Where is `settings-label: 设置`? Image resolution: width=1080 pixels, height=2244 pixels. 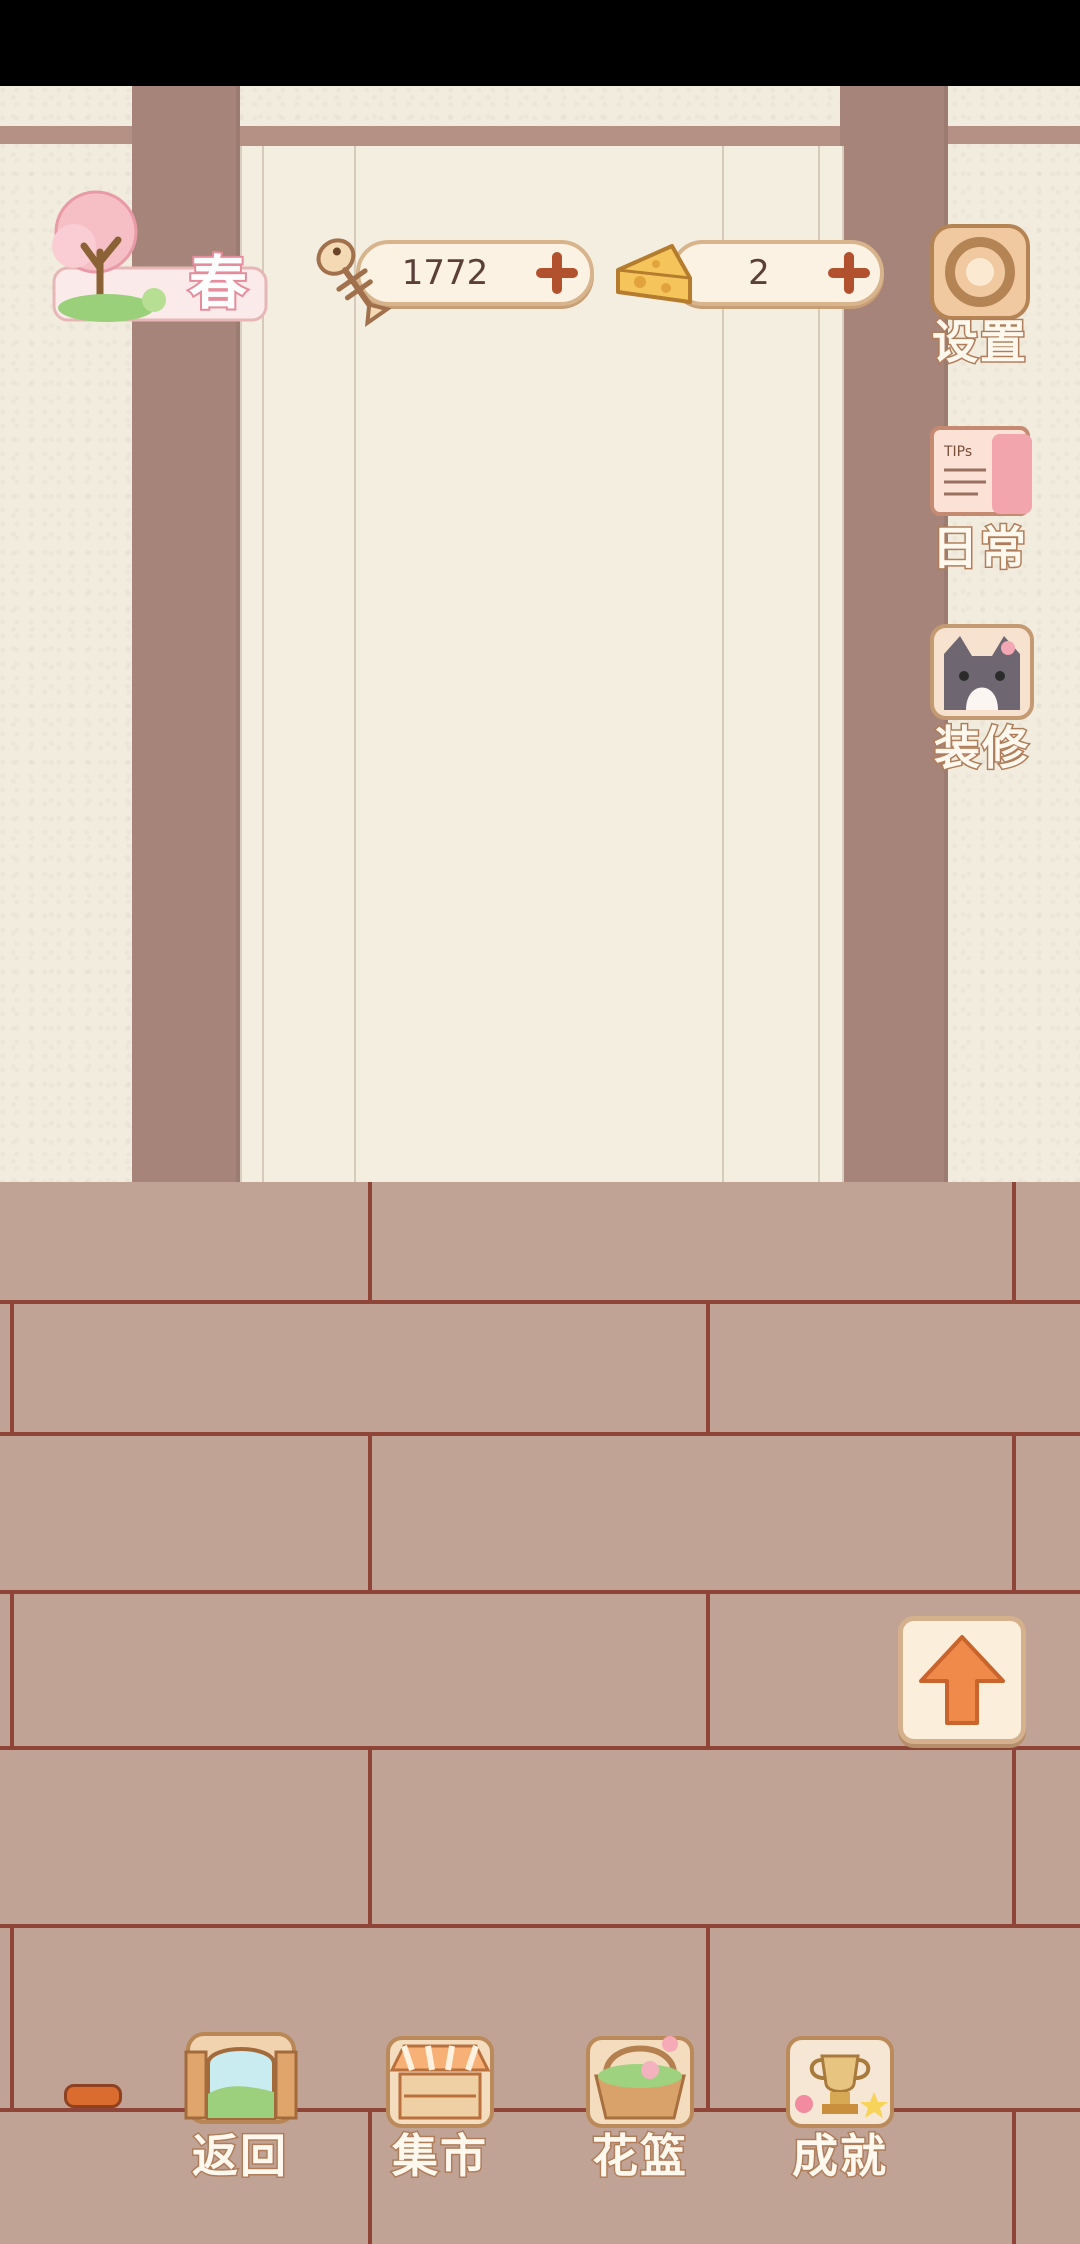 settings-label: 设置 is located at coordinates (979, 342).